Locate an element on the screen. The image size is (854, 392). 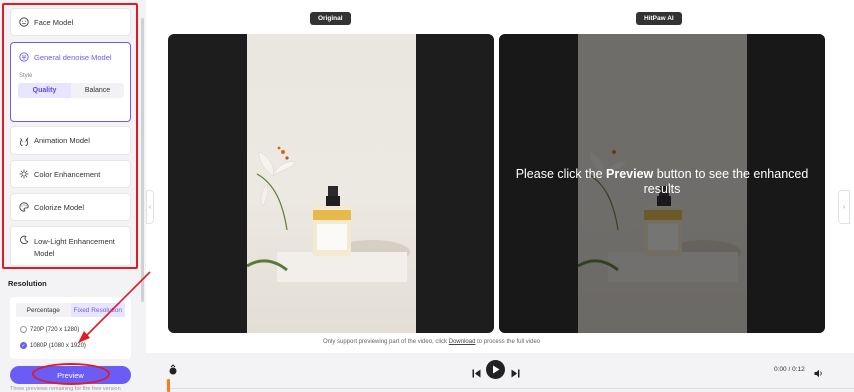
timeline-track is located at coordinates (510, 388).